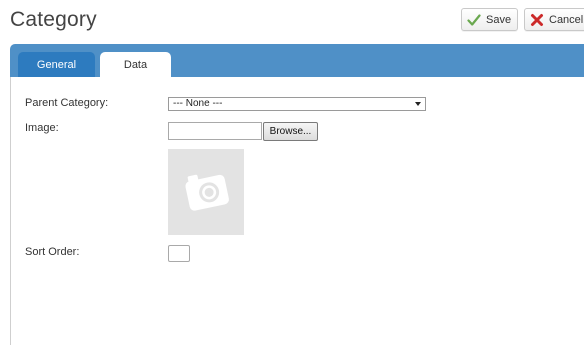  What do you see at coordinates (42, 128) in the screenshot?
I see `image-label: Image:` at bounding box center [42, 128].